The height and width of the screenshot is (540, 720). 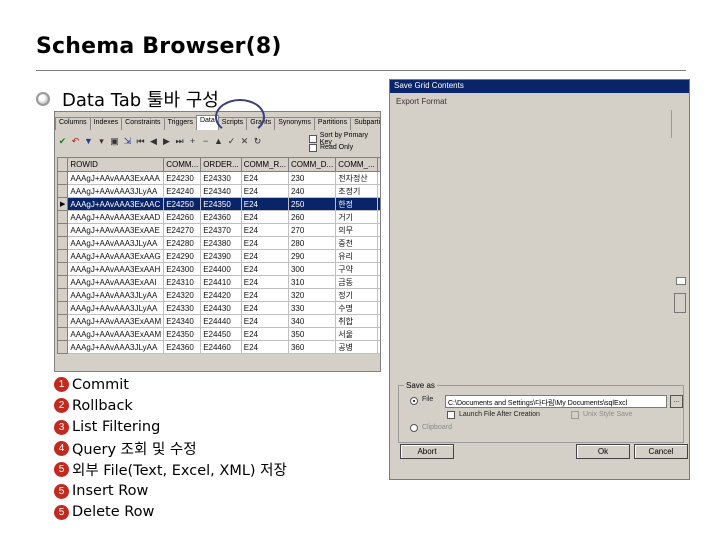 What do you see at coordinates (153, 141) in the screenshot?
I see `prev-record-icon: ◀` at bounding box center [153, 141].